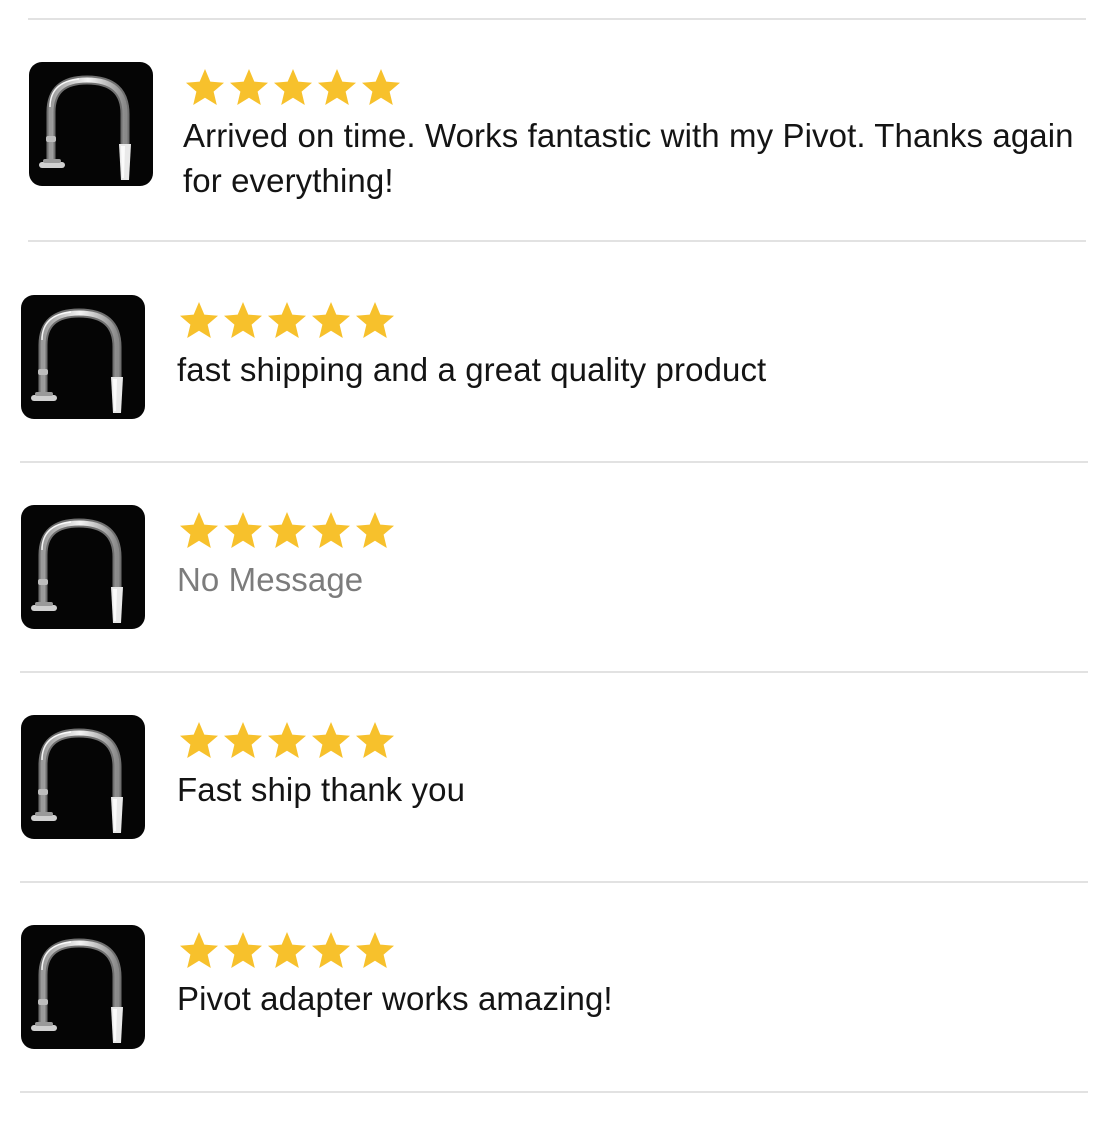 The image size is (1109, 1122). What do you see at coordinates (321, 789) in the screenshot?
I see `review-message: Fast ship thank you` at bounding box center [321, 789].